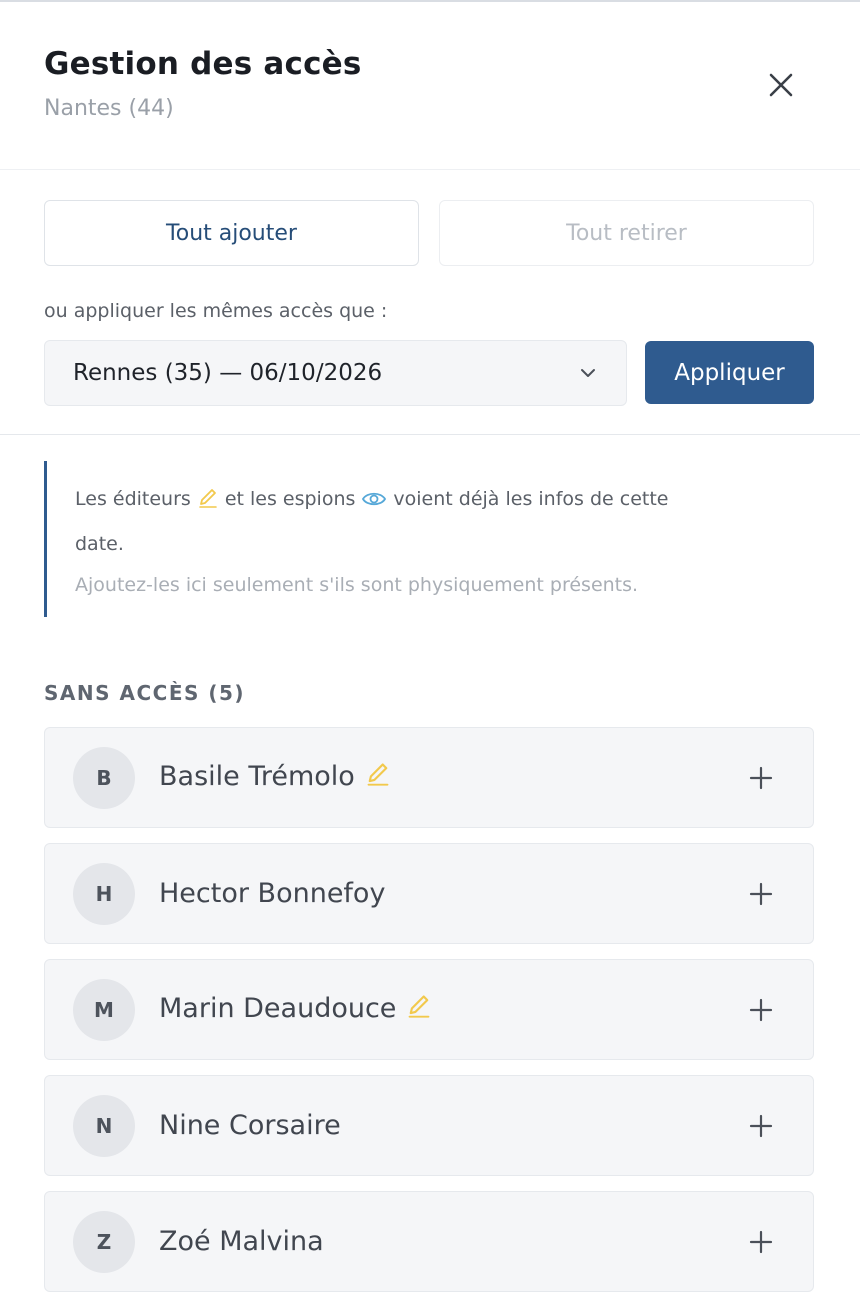  Describe the element at coordinates (531, 499) in the screenshot. I see `notice-rest-text: voient déjà les infos de cette` at that location.